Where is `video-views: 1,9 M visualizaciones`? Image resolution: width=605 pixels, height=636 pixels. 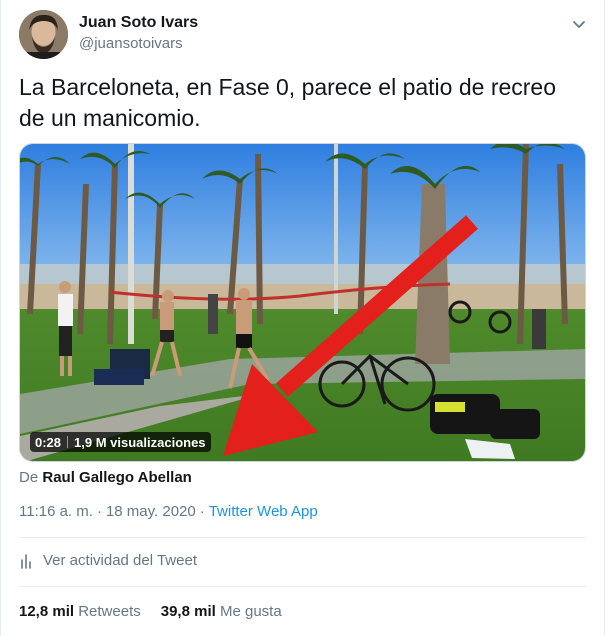 video-views: 1,9 M visualizaciones is located at coordinates (140, 442).